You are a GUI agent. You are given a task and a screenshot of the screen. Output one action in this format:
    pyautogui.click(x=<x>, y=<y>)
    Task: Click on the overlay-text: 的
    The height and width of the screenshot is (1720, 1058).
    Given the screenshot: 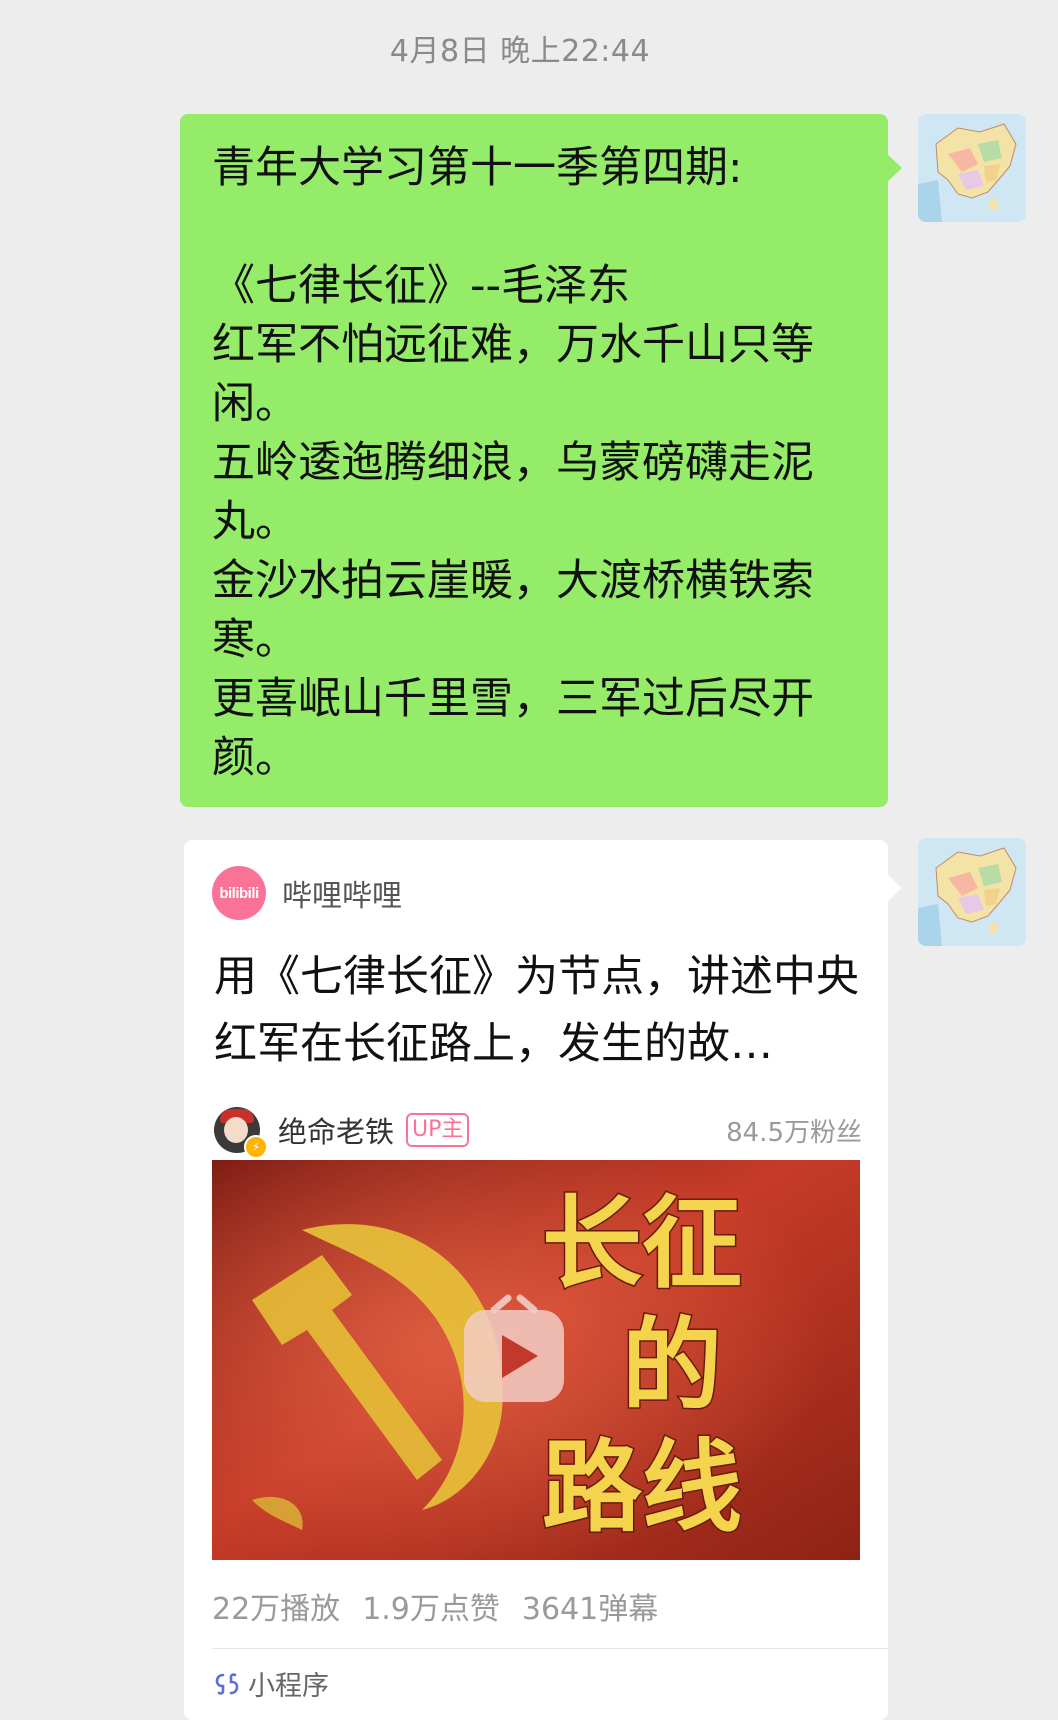 What is the action you would take?
    pyautogui.click(x=672, y=1365)
    